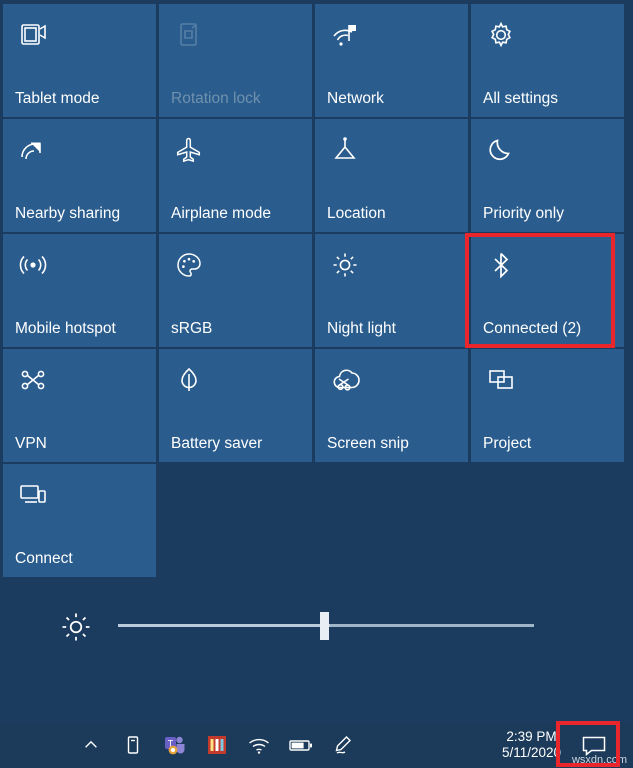  Describe the element at coordinates (65, 328) in the screenshot. I see `quick-action-label: Mobile hotspot` at that location.